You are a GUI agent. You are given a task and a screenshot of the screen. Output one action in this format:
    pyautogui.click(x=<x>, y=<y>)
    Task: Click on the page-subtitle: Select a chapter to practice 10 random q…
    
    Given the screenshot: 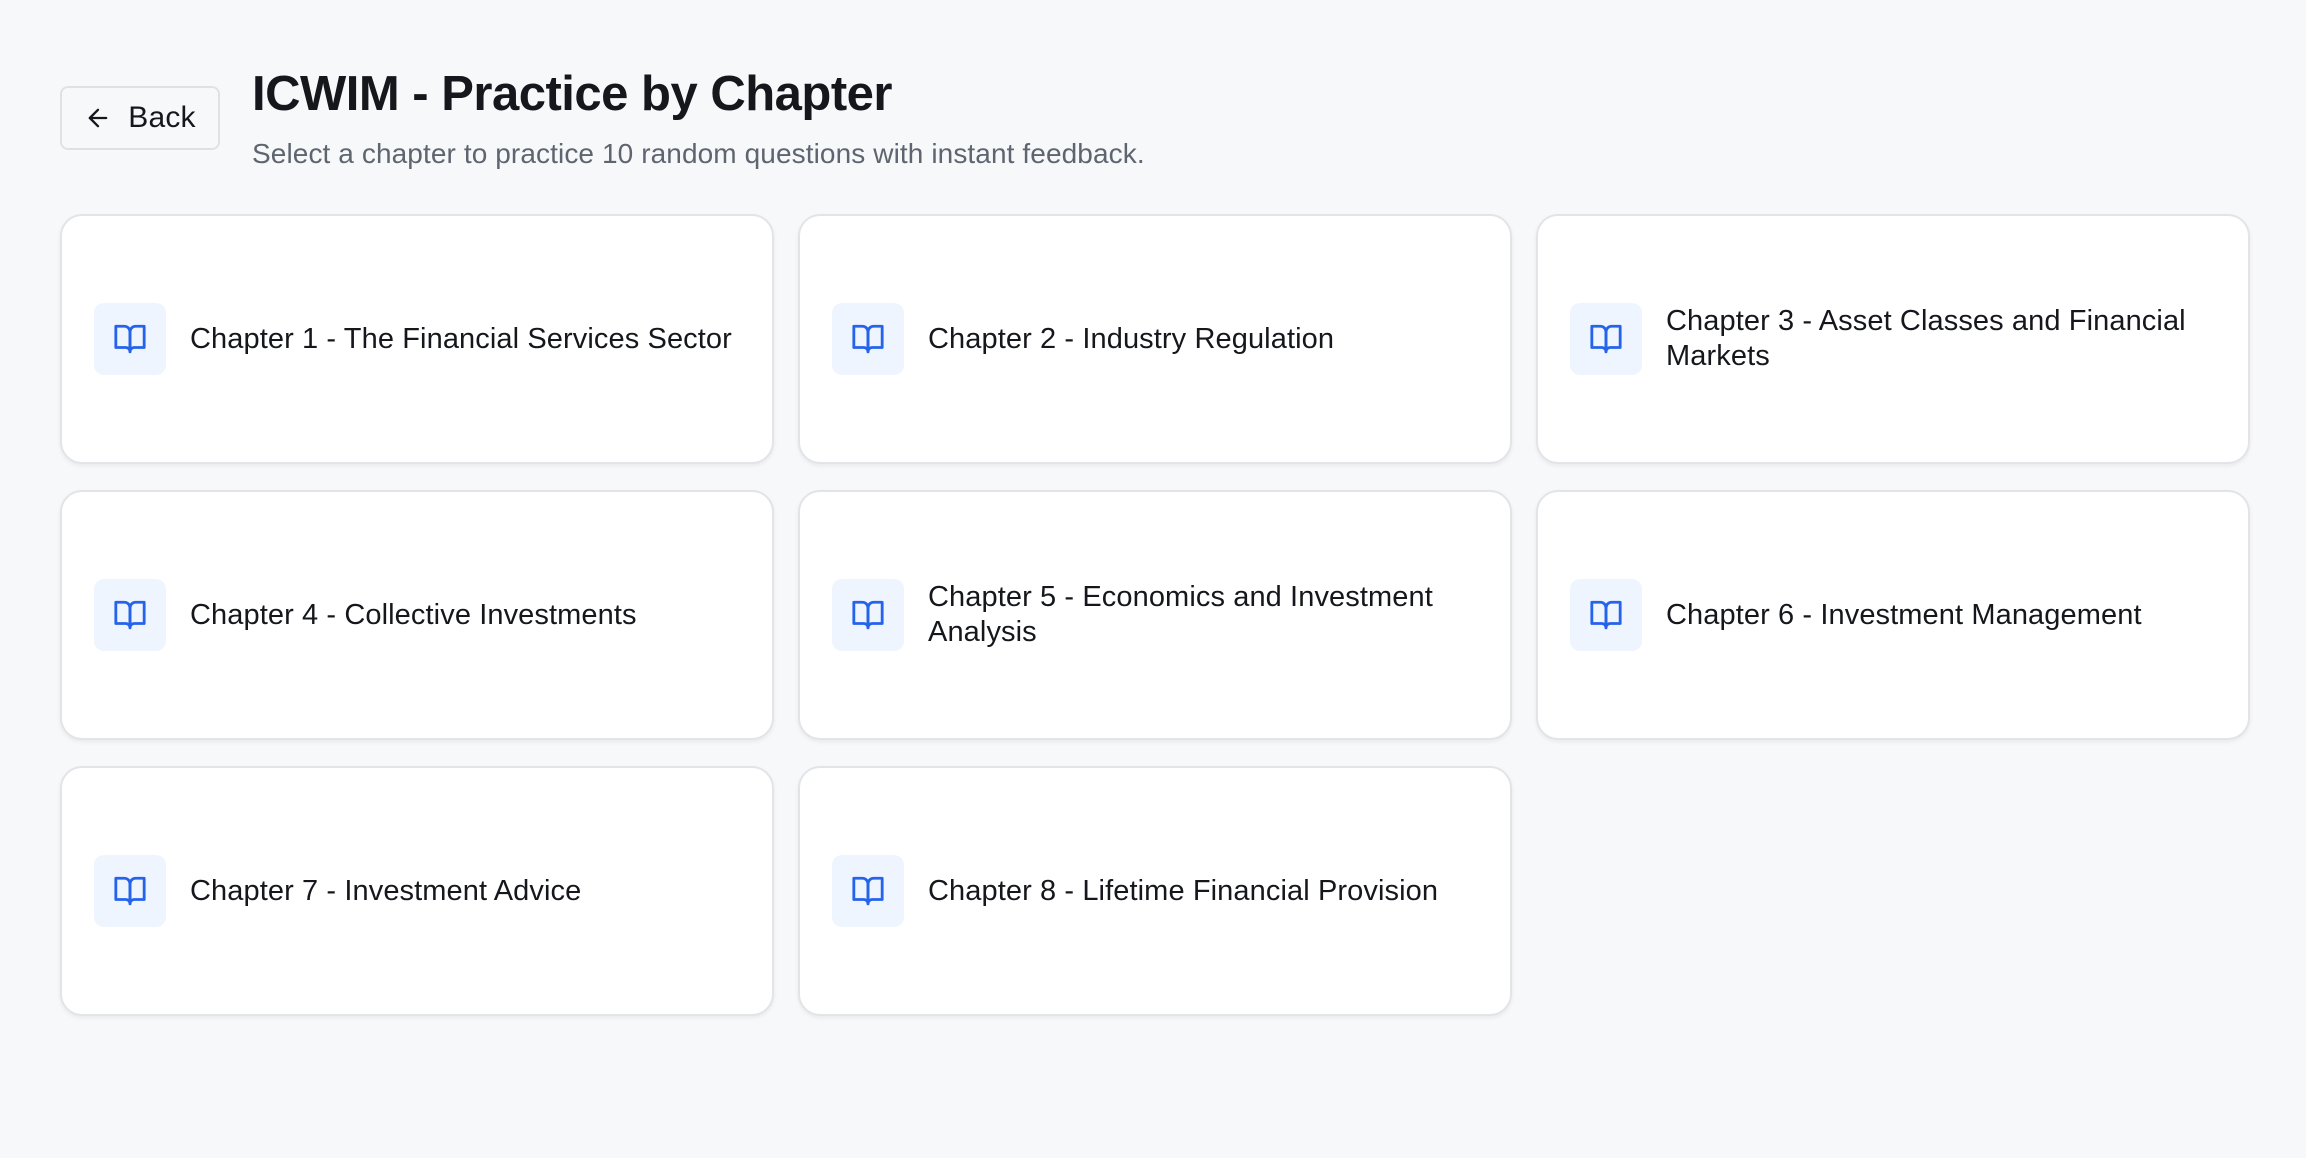 What is the action you would take?
    pyautogui.click(x=698, y=153)
    